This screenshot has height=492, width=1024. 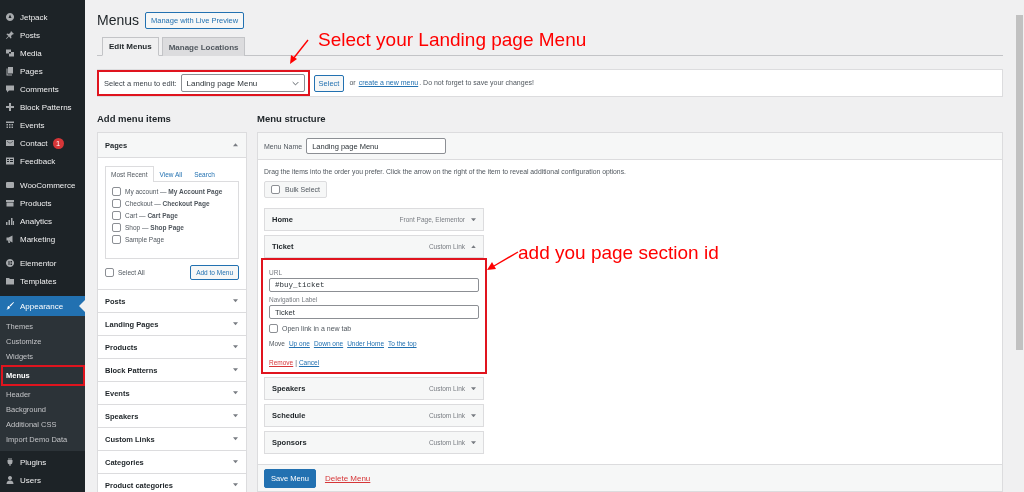 I want to click on sidebar-item: Products, so click(x=42, y=203).